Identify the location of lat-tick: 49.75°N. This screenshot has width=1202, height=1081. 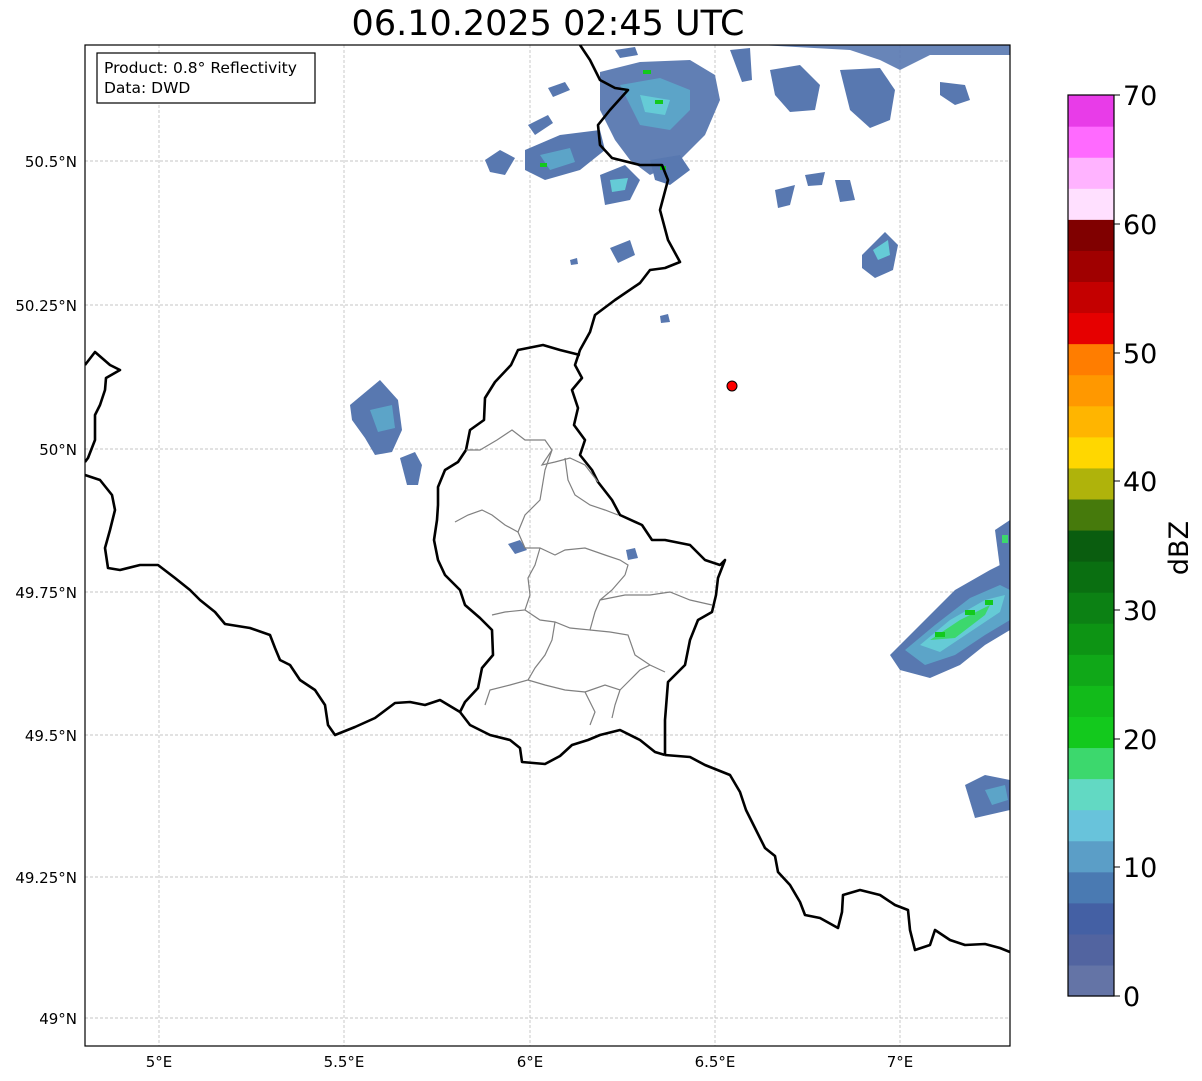
(46, 593).